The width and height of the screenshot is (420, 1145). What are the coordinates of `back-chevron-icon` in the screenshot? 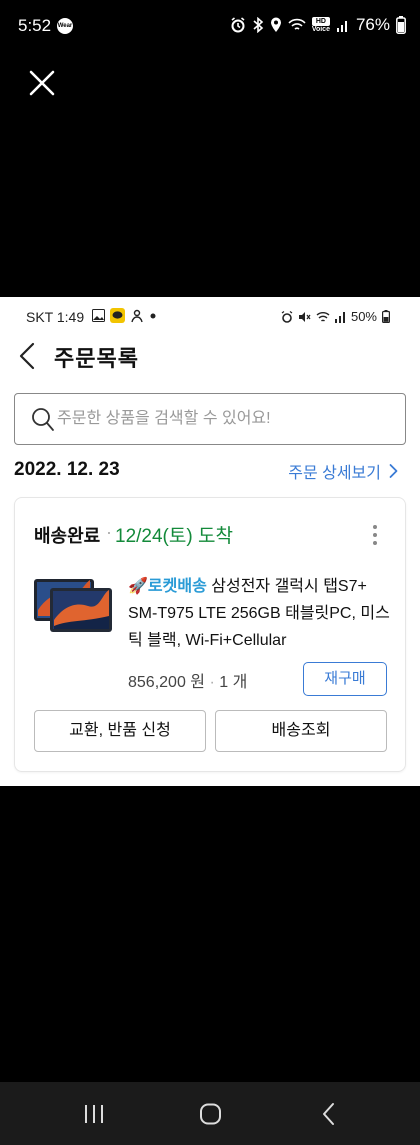 It's located at (27, 356).